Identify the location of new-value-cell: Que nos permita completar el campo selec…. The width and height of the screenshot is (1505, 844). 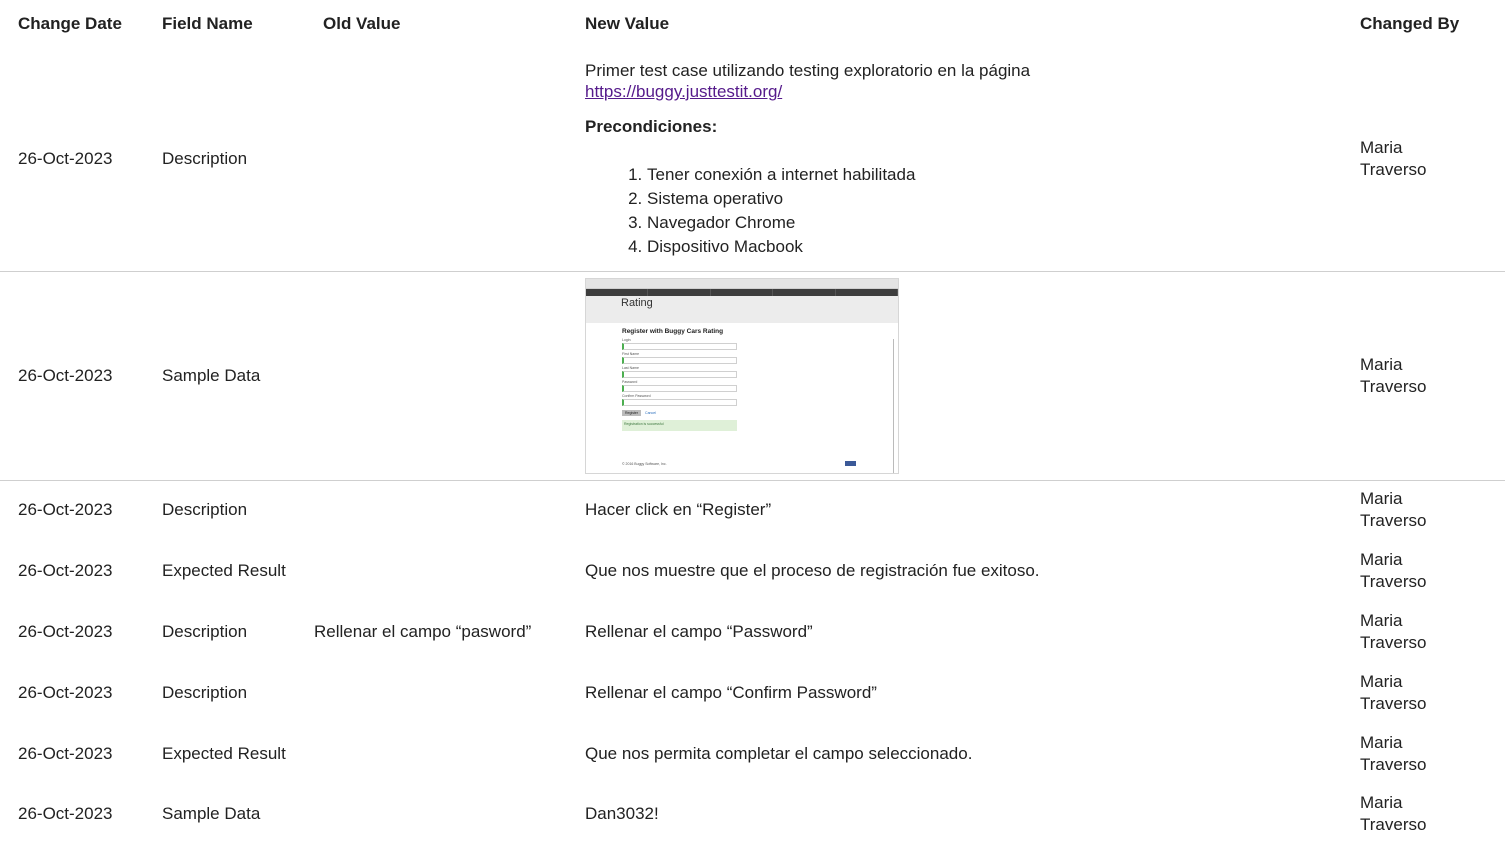
(779, 753).